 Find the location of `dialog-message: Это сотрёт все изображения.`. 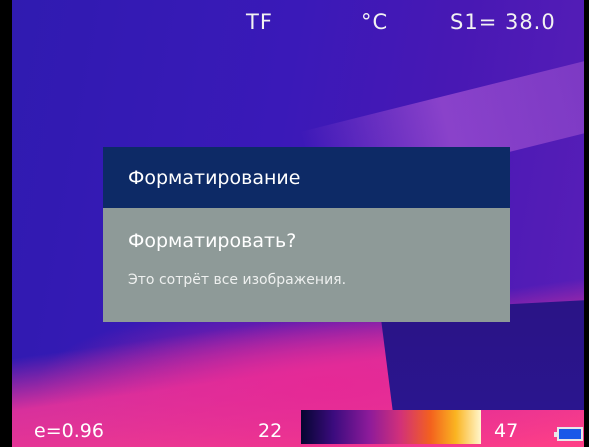

dialog-message: Это сотрёт все изображения. is located at coordinates (237, 280).